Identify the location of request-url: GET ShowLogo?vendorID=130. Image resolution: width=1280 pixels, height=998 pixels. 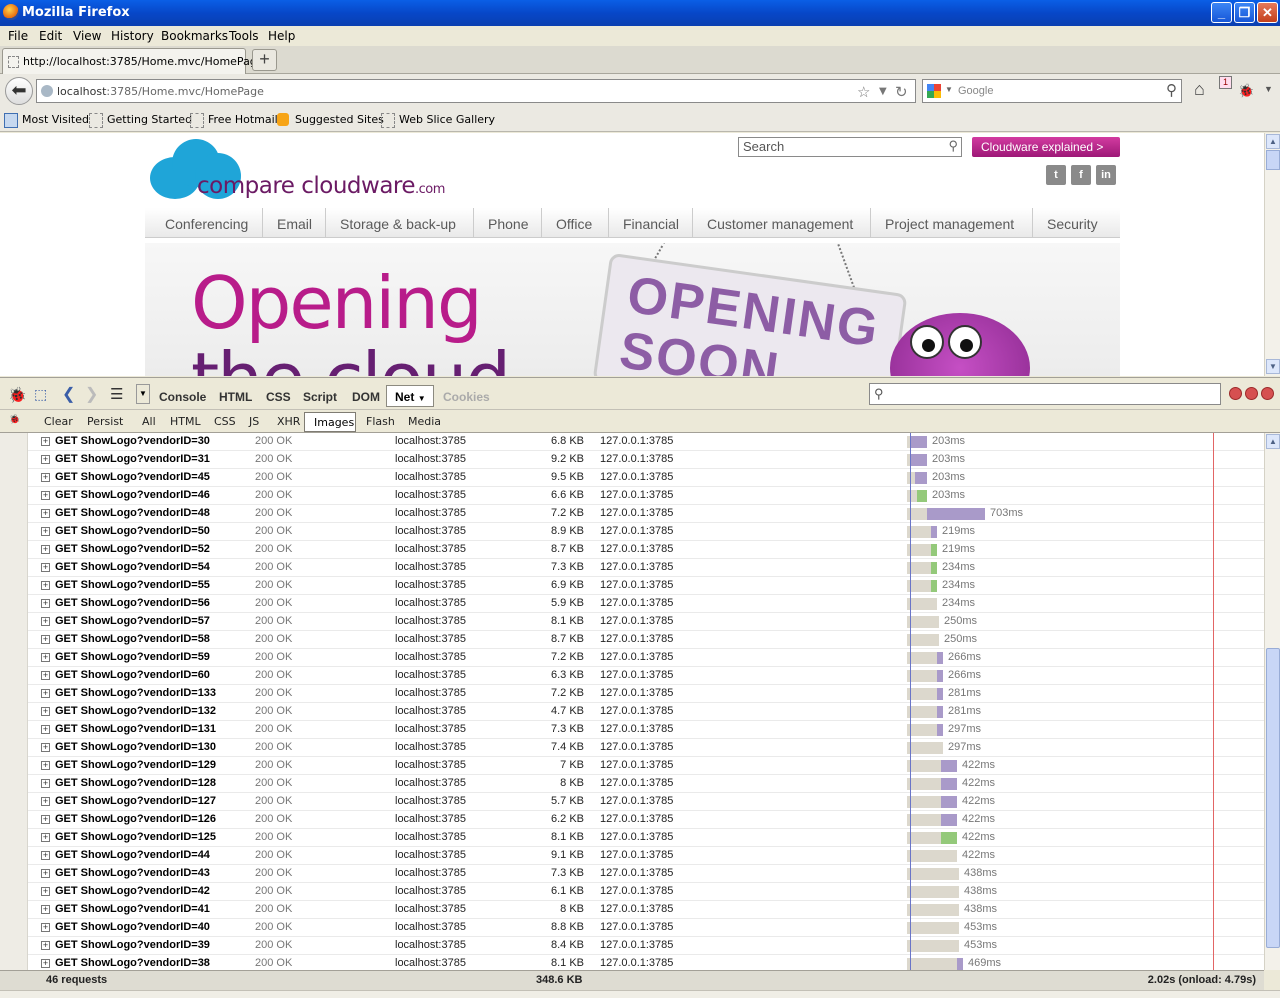
(135, 747).